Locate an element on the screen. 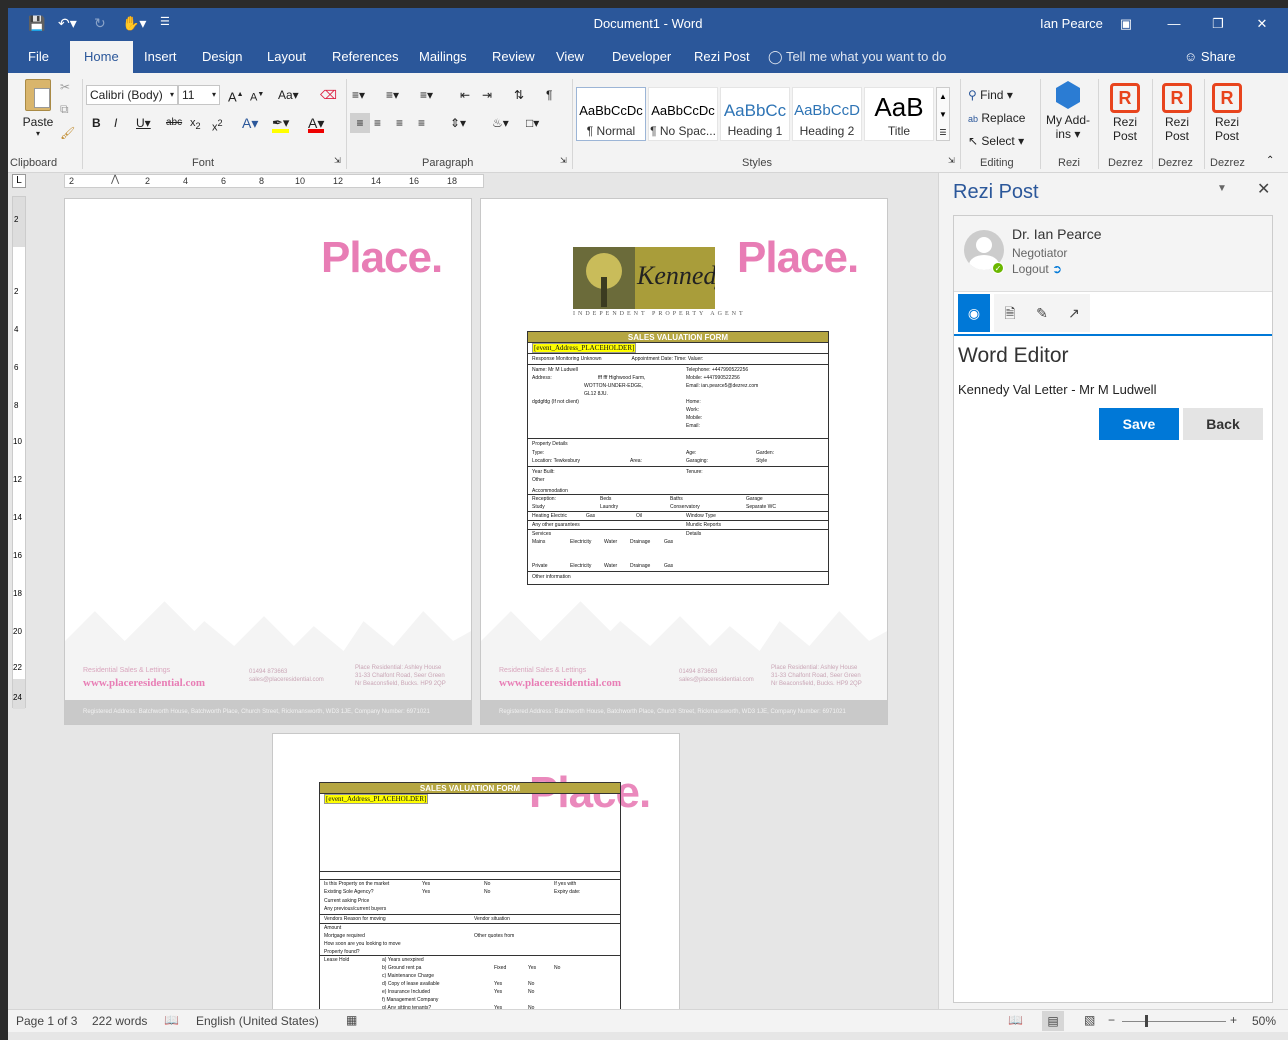 The width and height of the screenshot is (1288, 1040). tab-rezi-post: Rezi Post is located at coordinates (722, 57).